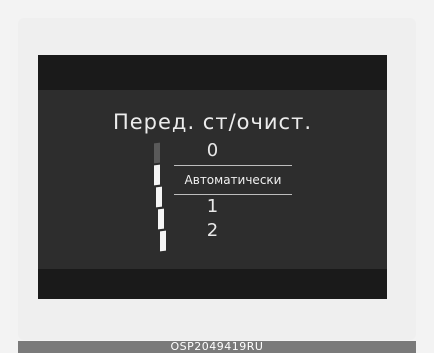  I want to click on menu-option-1: 1, so click(212, 206).